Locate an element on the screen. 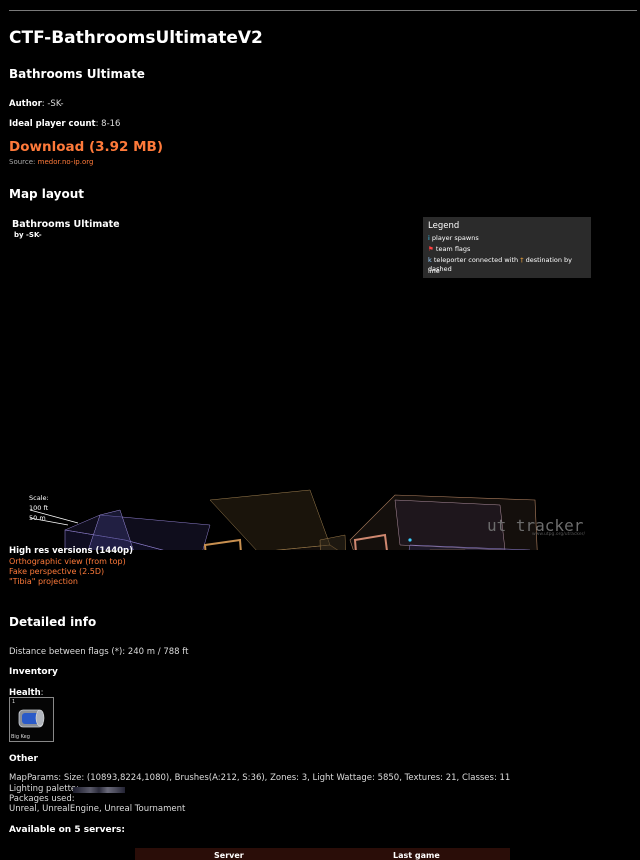  legend-line: line is located at coordinates (434, 271).